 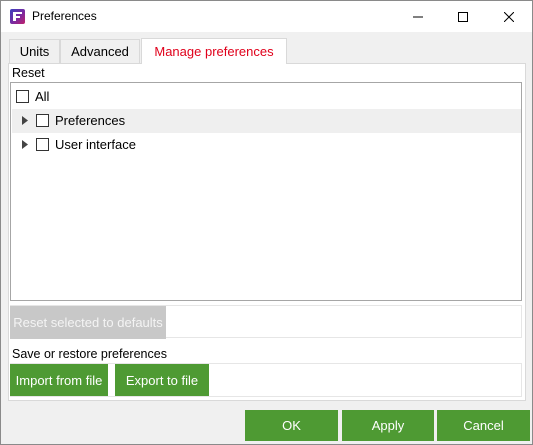 What do you see at coordinates (42, 120) in the screenshot?
I see `checkbox-preferences` at bounding box center [42, 120].